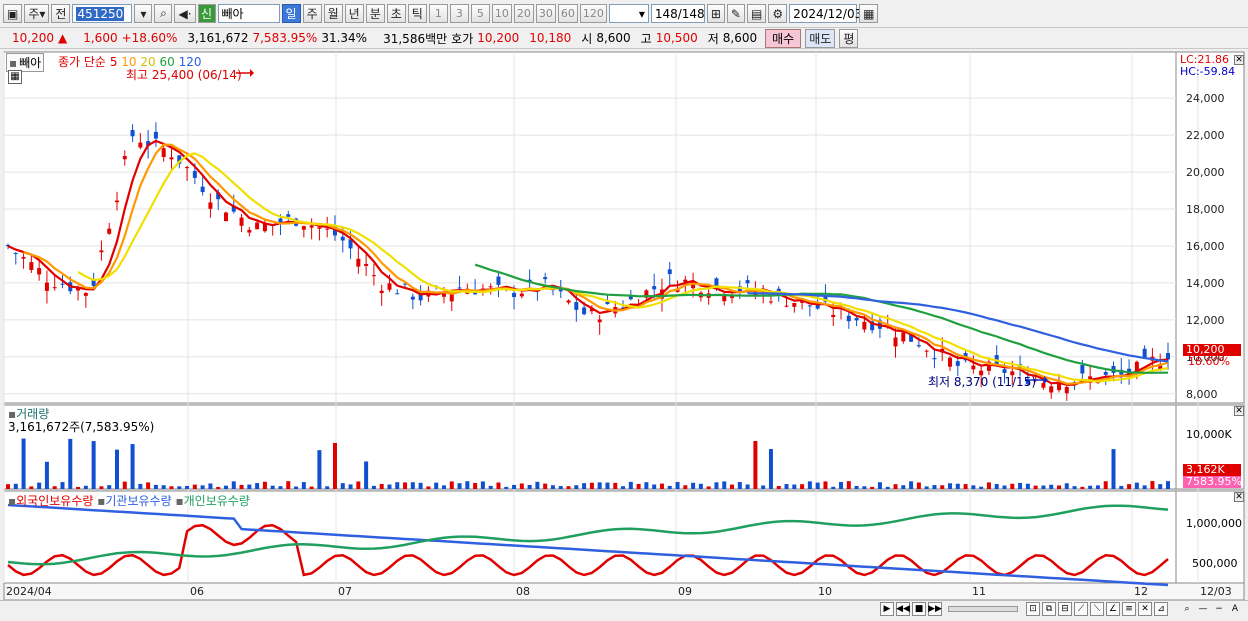  I want to click on buy-button: 매수, so click(783, 38).